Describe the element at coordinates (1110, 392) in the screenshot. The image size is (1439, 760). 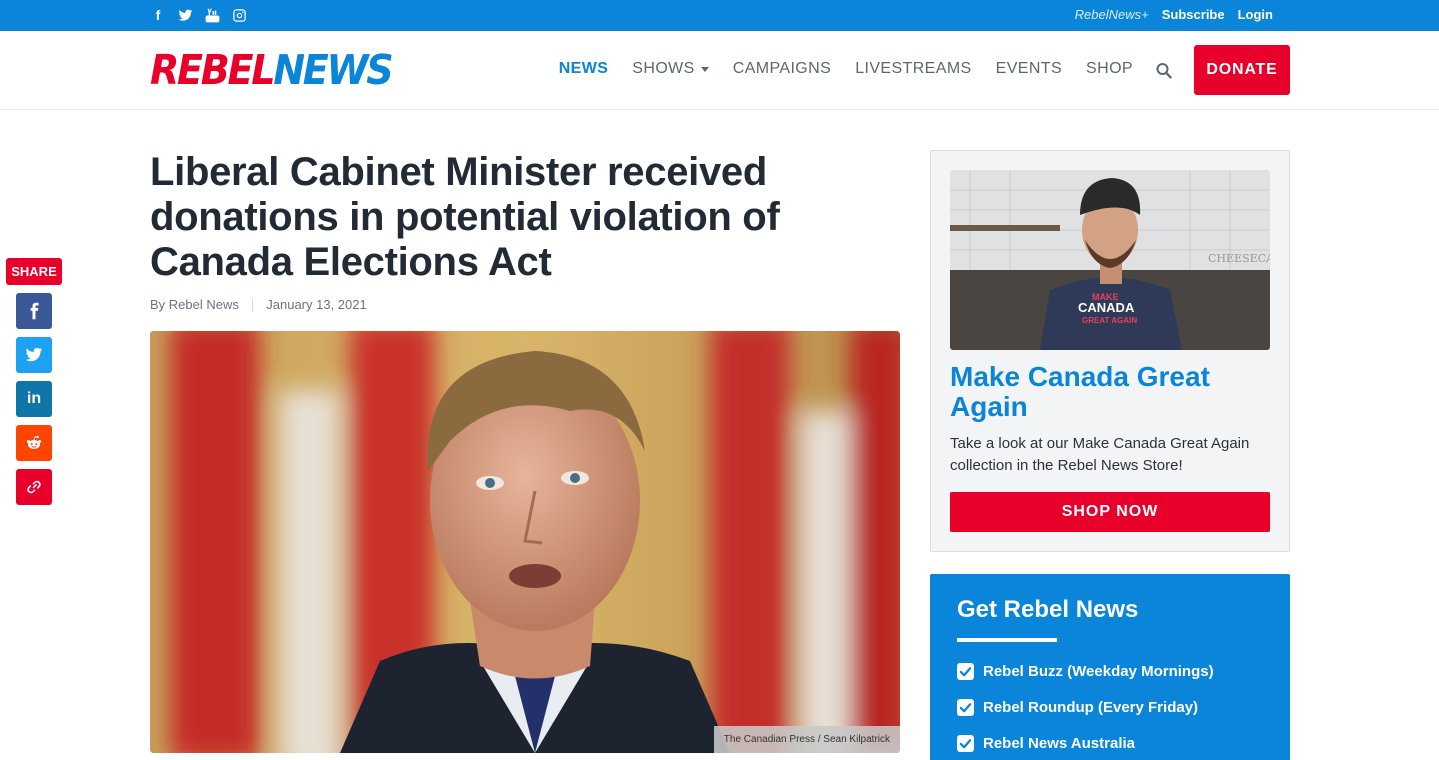
I see `promo-title: Make Canada Great Again` at that location.